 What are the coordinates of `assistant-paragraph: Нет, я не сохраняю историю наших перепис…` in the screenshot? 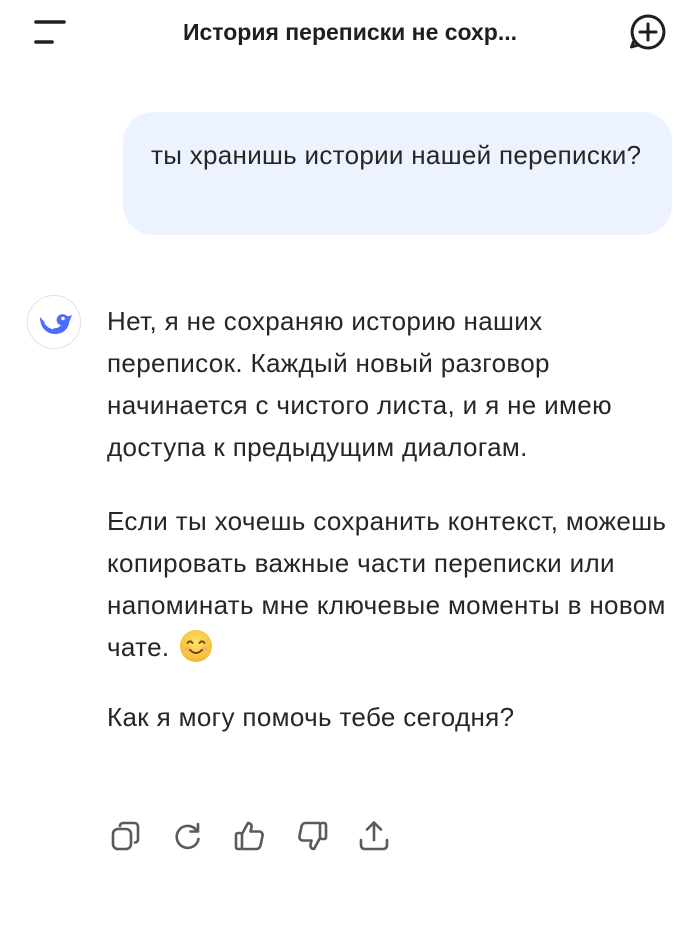 It's located at (359, 384).